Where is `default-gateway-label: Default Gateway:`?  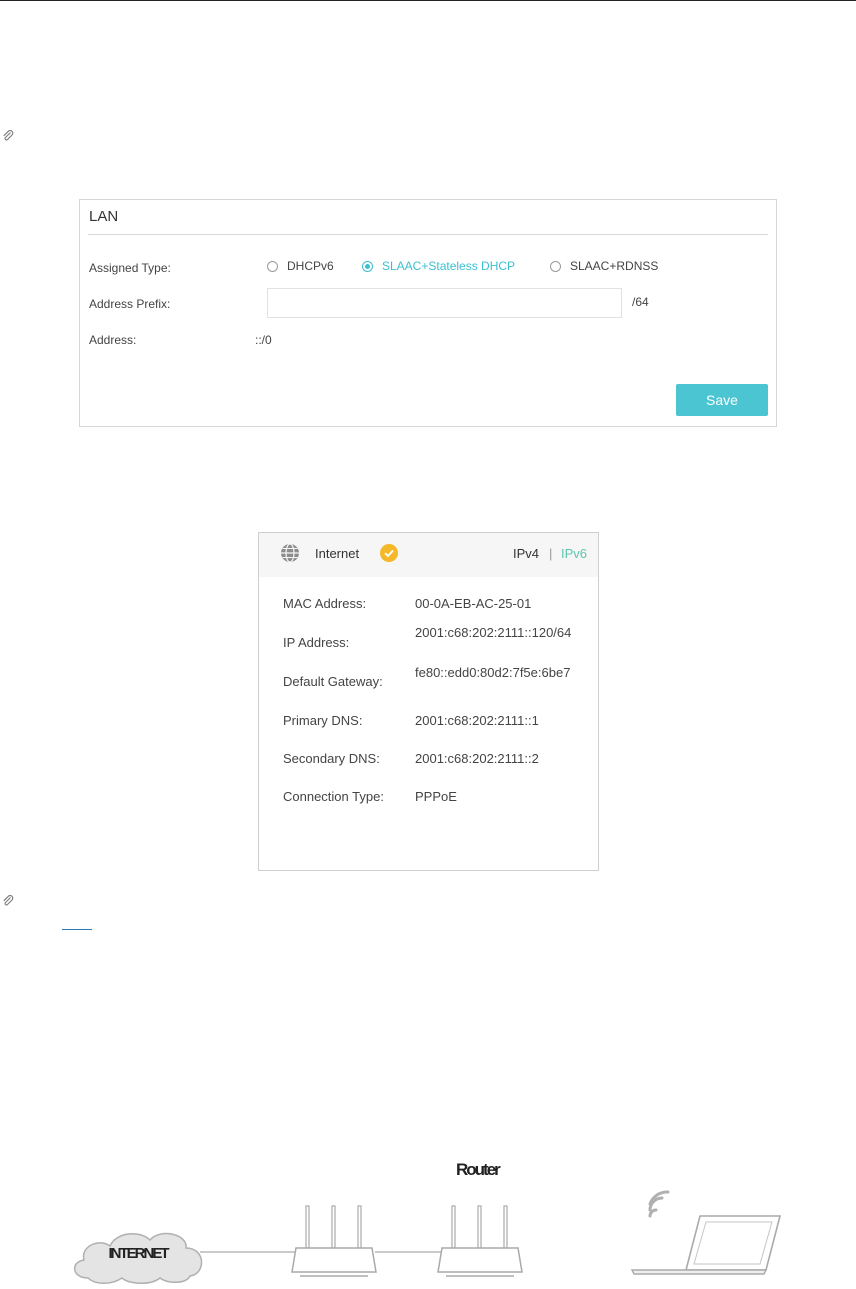 default-gateway-label: Default Gateway: is located at coordinates (333, 681).